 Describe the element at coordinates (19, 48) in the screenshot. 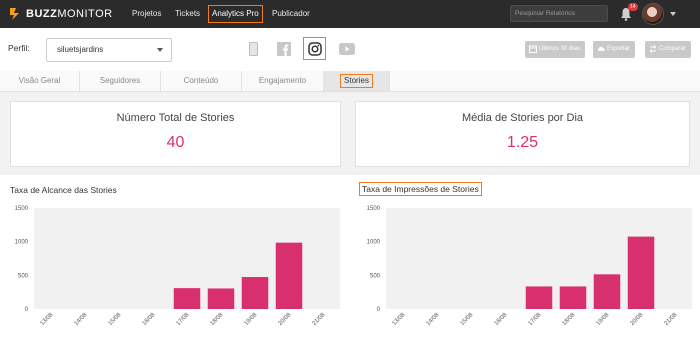

I see `profile-label: Perfil:` at that location.